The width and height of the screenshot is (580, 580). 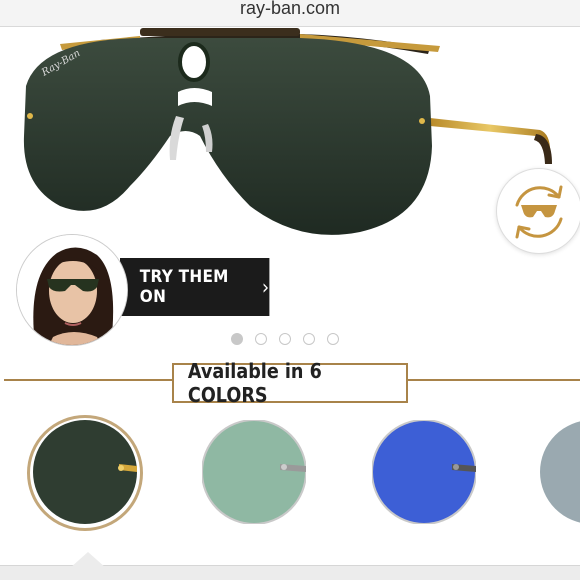 I want to click on try-them-on-label: TRY THEM ON, so click(x=184, y=287).